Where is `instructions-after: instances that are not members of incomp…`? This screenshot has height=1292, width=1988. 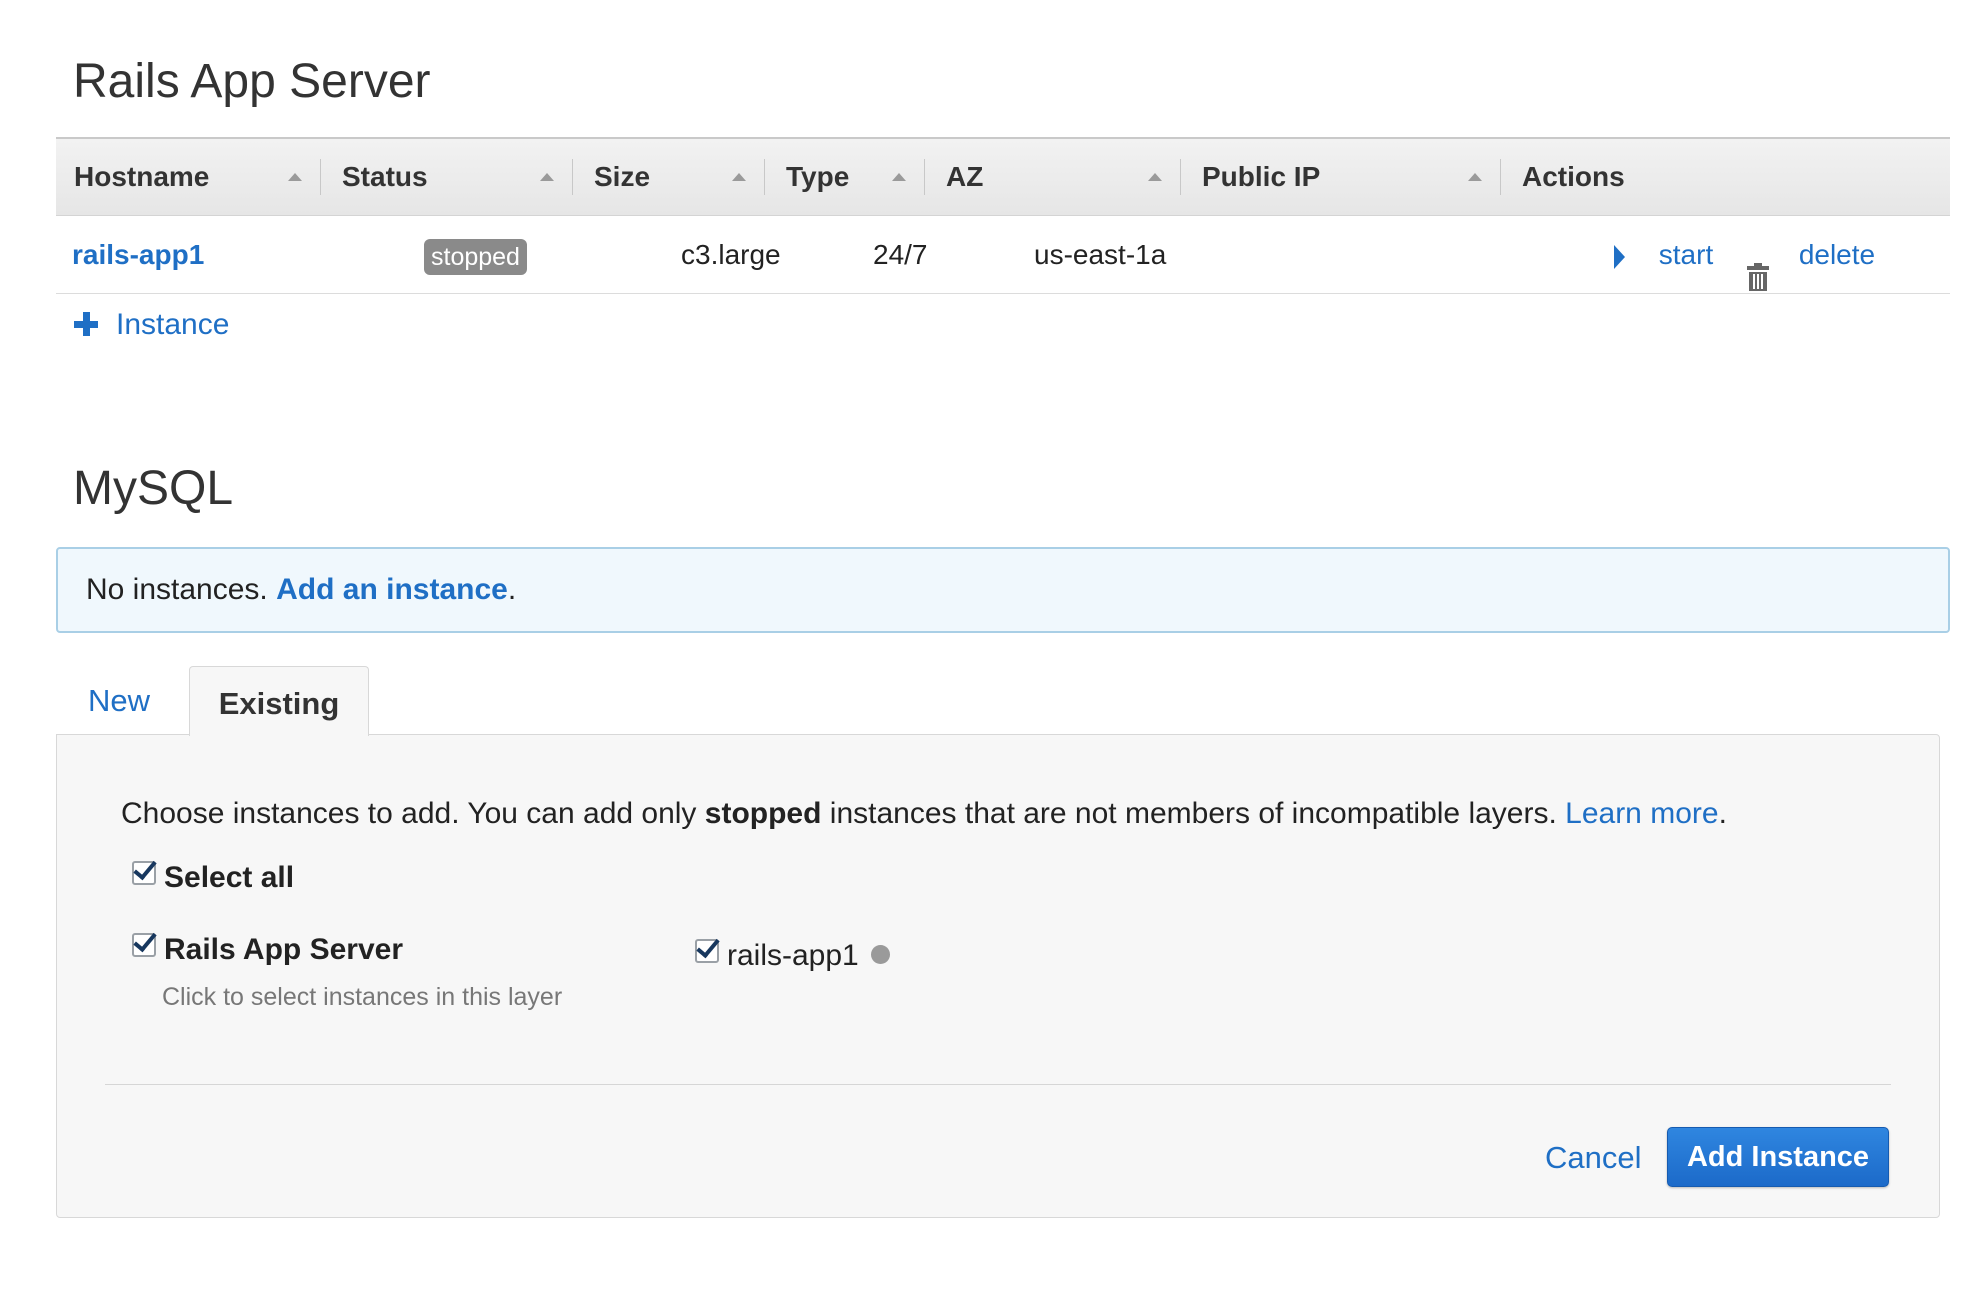
instructions-after: instances that are not members of incomp… is located at coordinates (1193, 813).